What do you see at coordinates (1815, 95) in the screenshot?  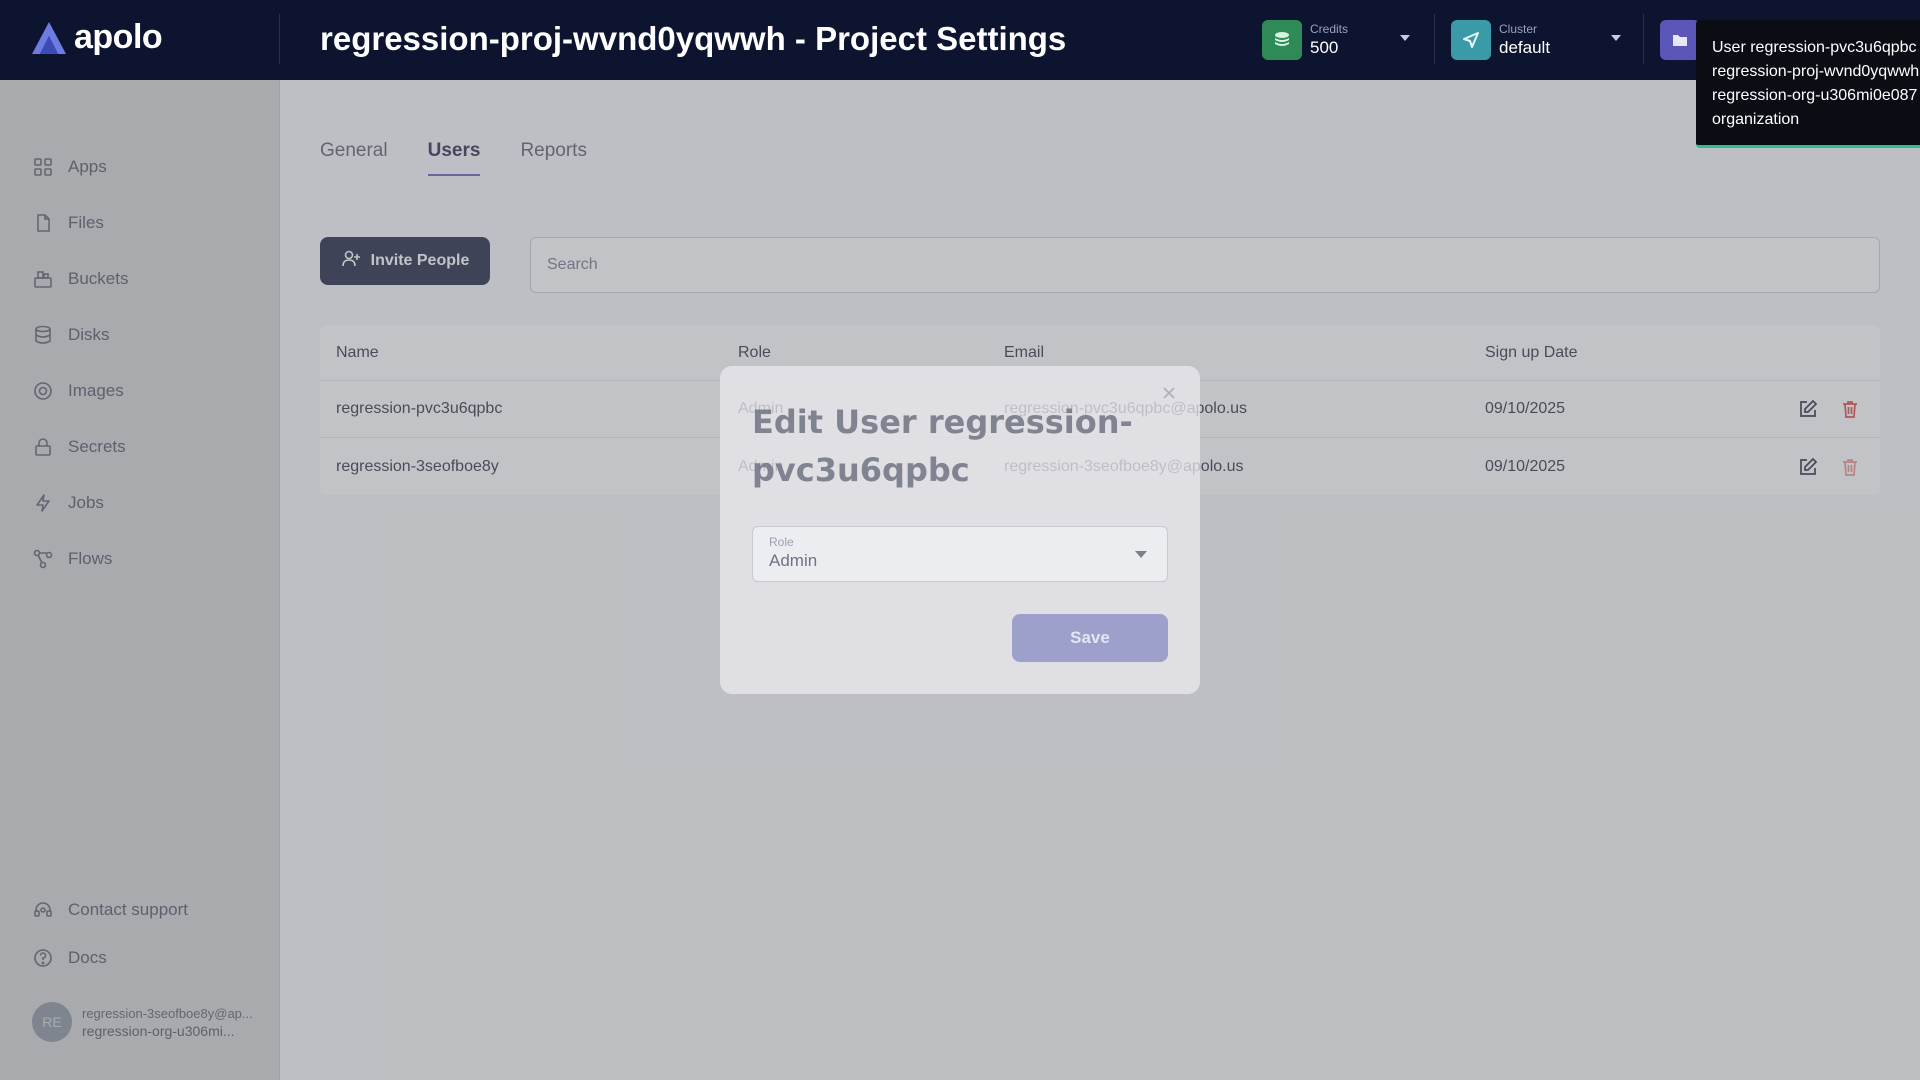 I see `tooltip-line: regression-org-u306mi0e087` at bounding box center [1815, 95].